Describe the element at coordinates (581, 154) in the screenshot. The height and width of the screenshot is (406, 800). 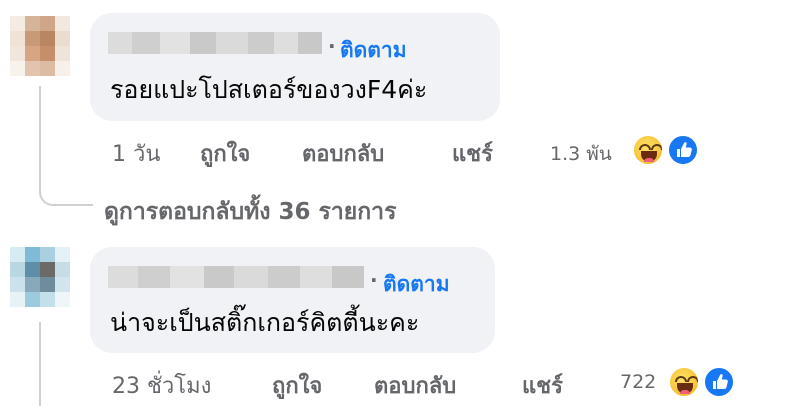
I see `reaction-count: 1.3 พัน` at that location.